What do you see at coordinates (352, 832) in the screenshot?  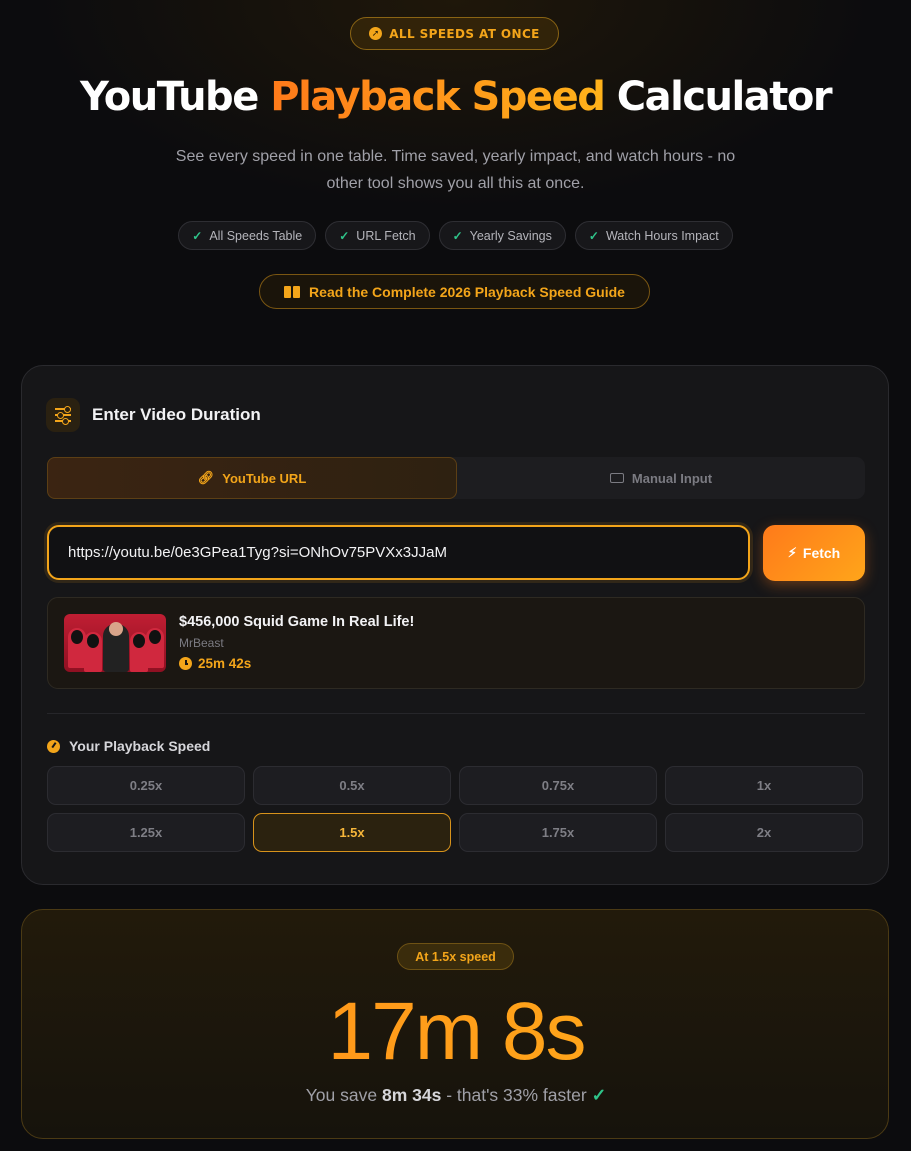 I see `speed-option-1.5x: 1.5x` at bounding box center [352, 832].